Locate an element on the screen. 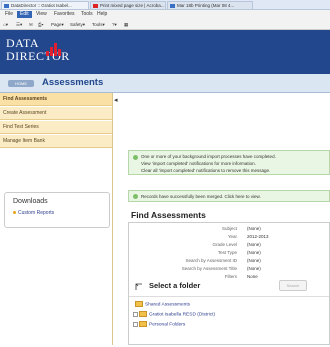  arrow-up-left-icon is located at coordinates (138, 286).